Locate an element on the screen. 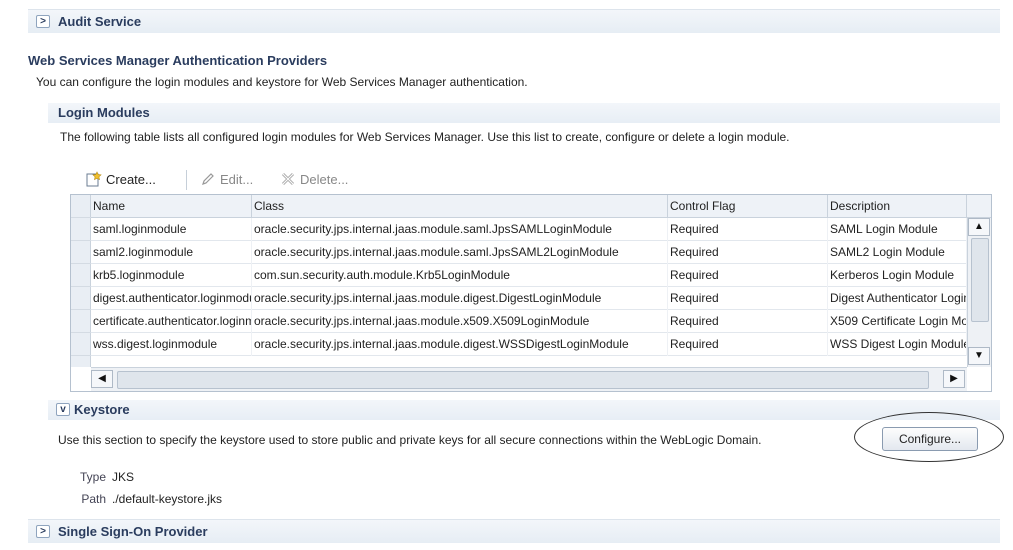  cell-name: saml.loginmodule is located at coordinates (171, 229).